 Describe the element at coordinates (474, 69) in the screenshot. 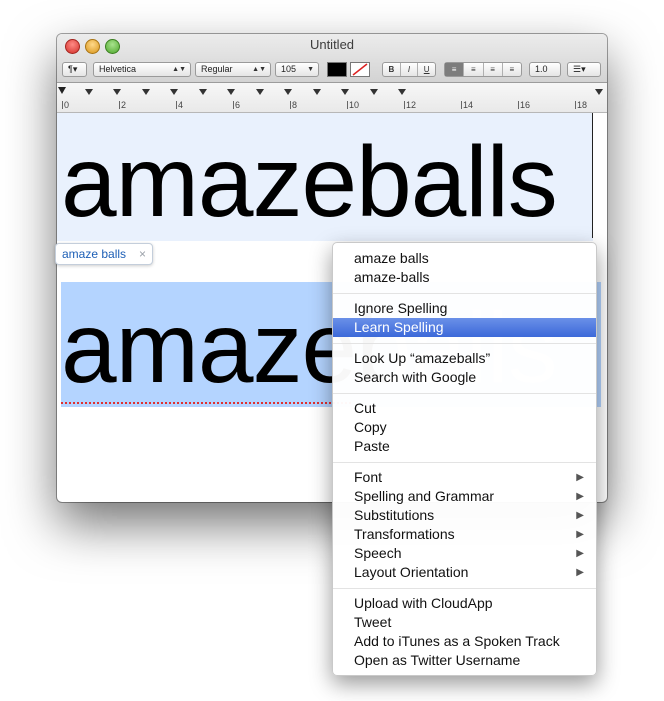

I see `align-center-icon: ≡` at that location.